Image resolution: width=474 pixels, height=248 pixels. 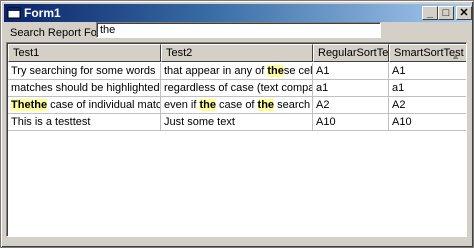 I want to click on cell-text: This is a testtest, so click(x=51, y=122).